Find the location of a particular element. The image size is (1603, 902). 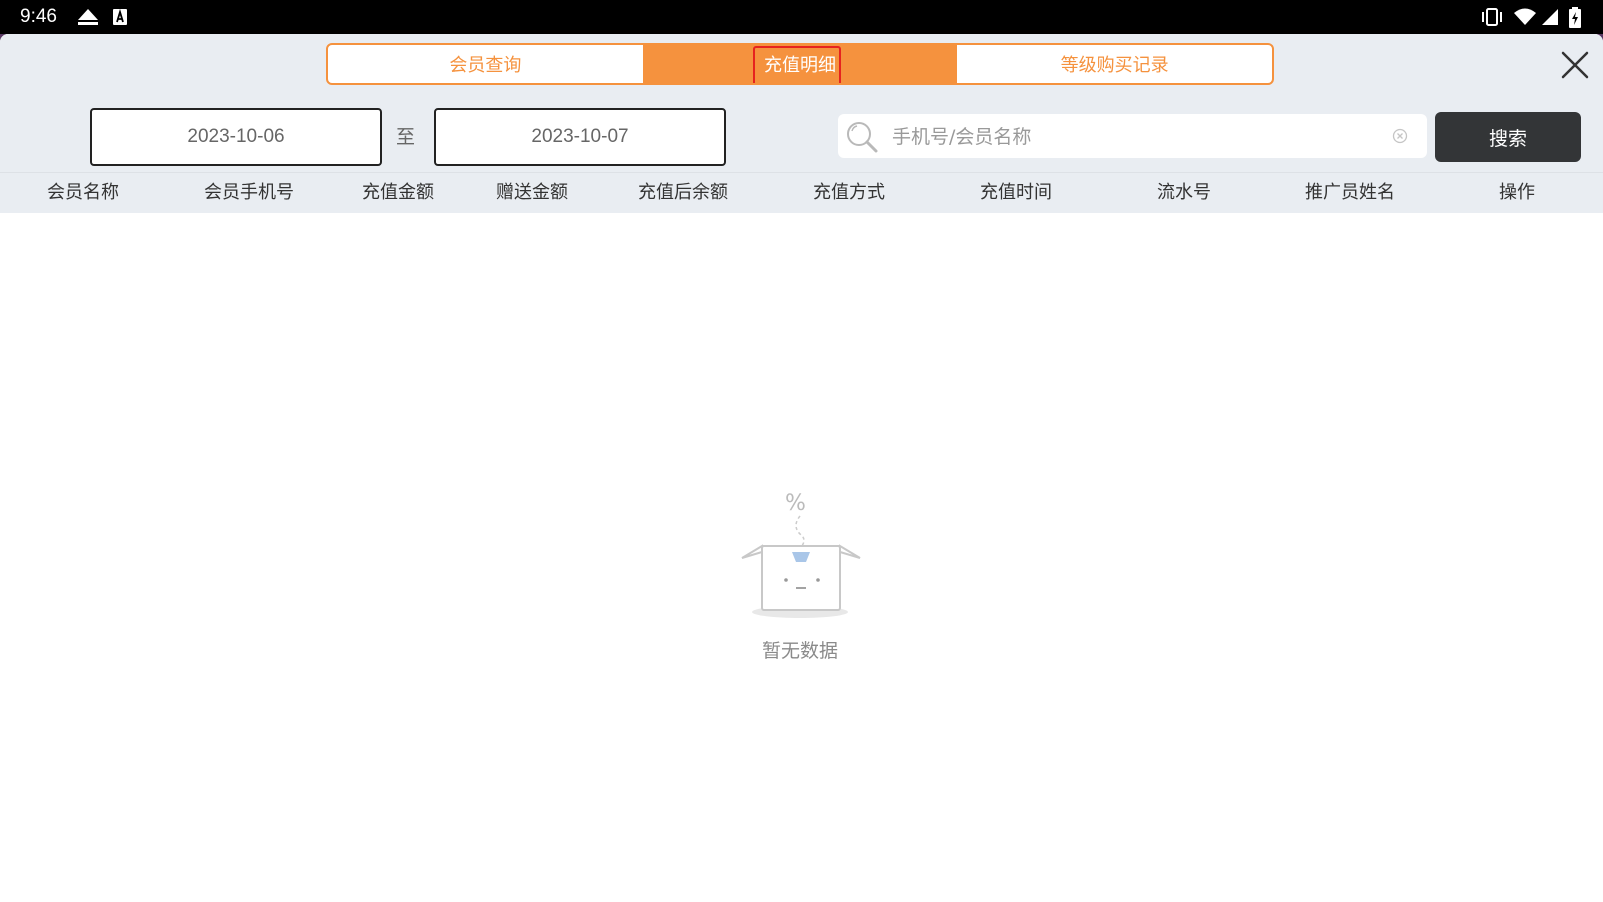

signal-icon is located at coordinates (1550, 17).